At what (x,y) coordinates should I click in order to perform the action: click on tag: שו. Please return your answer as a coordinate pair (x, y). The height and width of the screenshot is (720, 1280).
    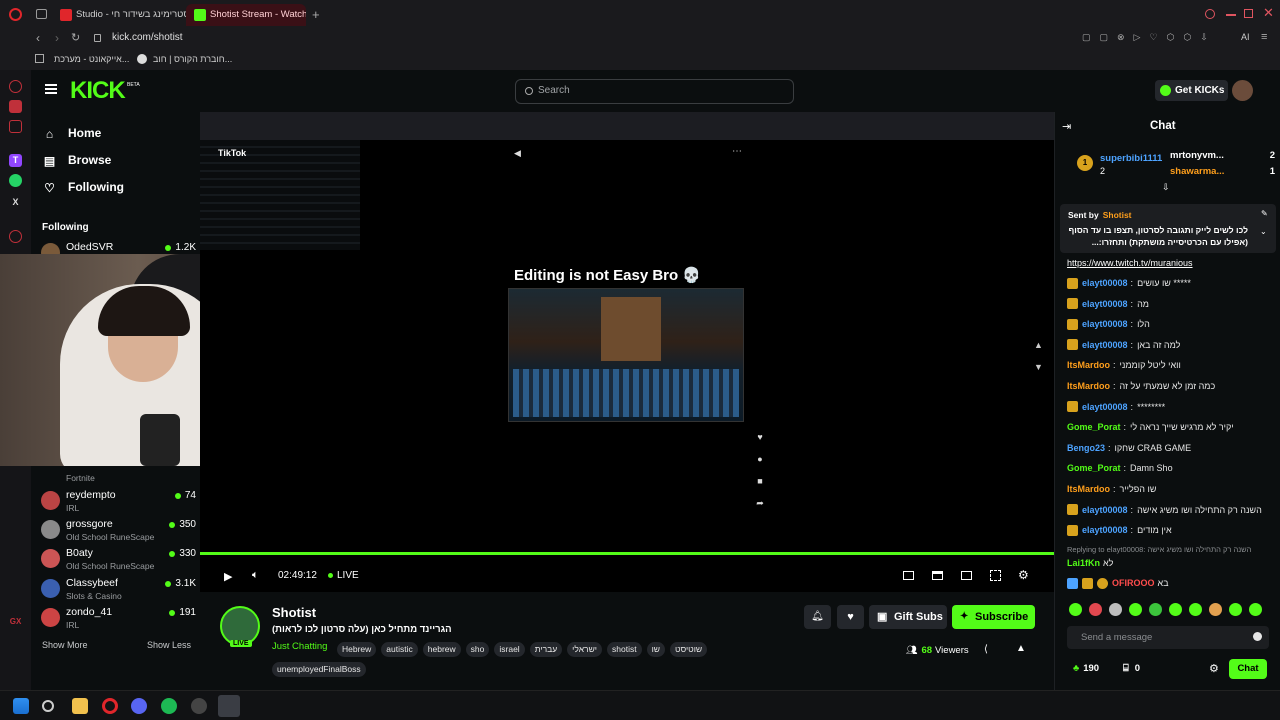
    Looking at the image, I should click on (656, 649).